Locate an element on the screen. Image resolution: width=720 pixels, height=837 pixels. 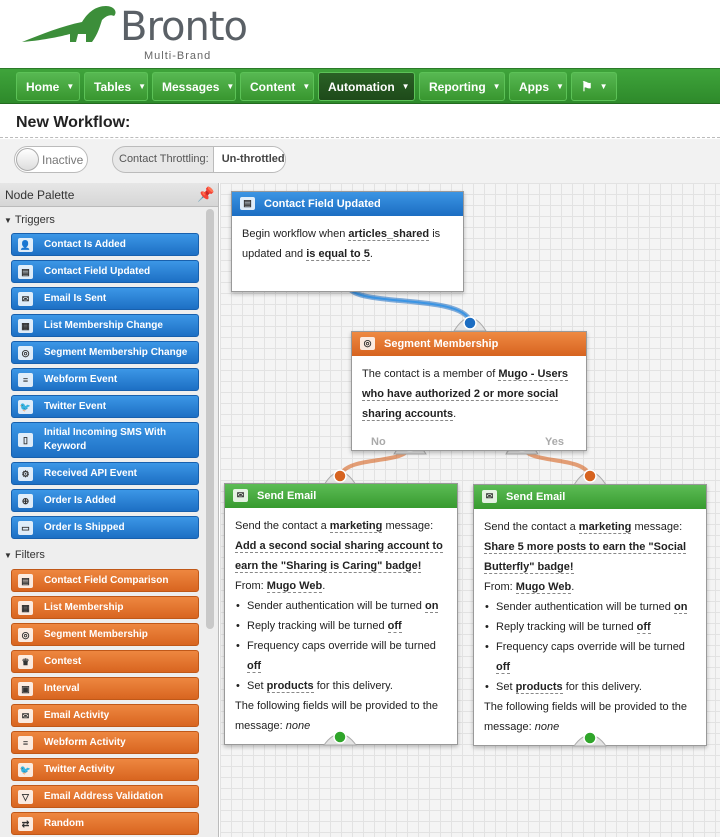
nav-messages: Messages ▼ is located at coordinates (194, 86).